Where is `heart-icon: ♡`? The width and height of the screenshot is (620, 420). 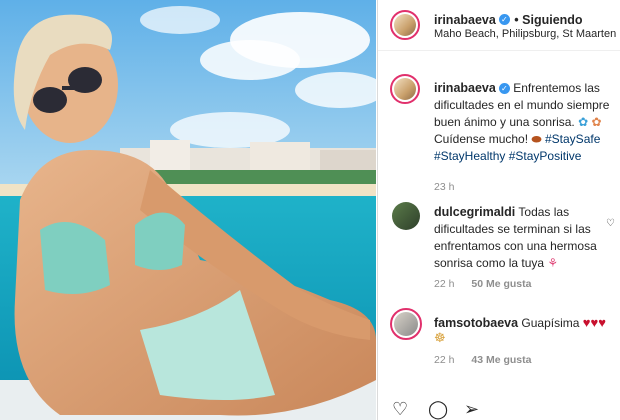 heart-icon: ♡ is located at coordinates (400, 409).